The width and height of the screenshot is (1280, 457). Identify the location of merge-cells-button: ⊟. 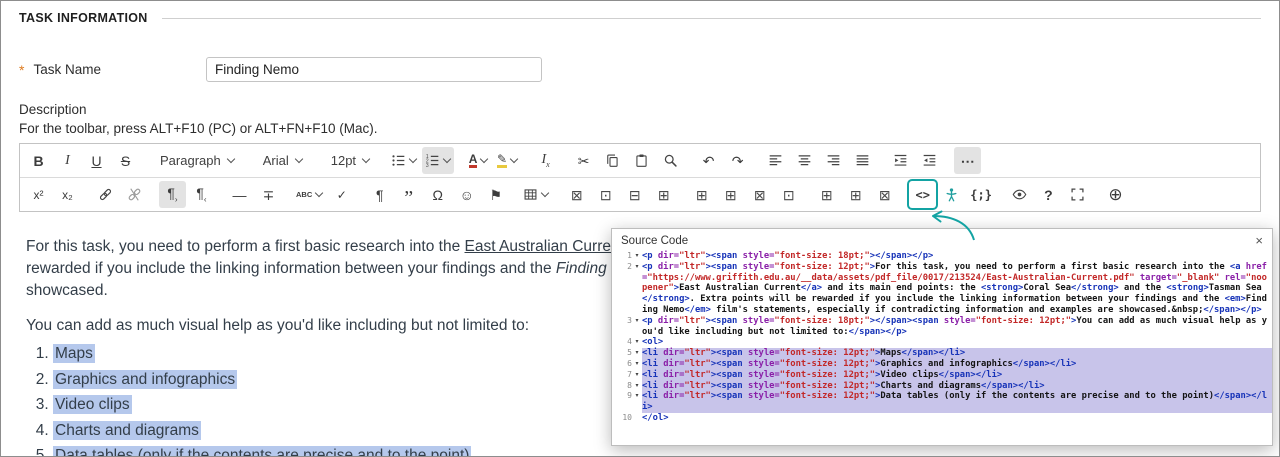
(634, 194).